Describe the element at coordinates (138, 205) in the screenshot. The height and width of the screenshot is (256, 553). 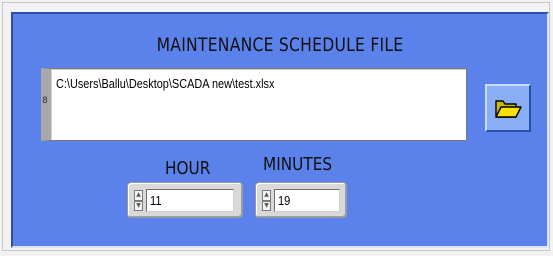
I see `hour-decrement-button: ▼` at that location.